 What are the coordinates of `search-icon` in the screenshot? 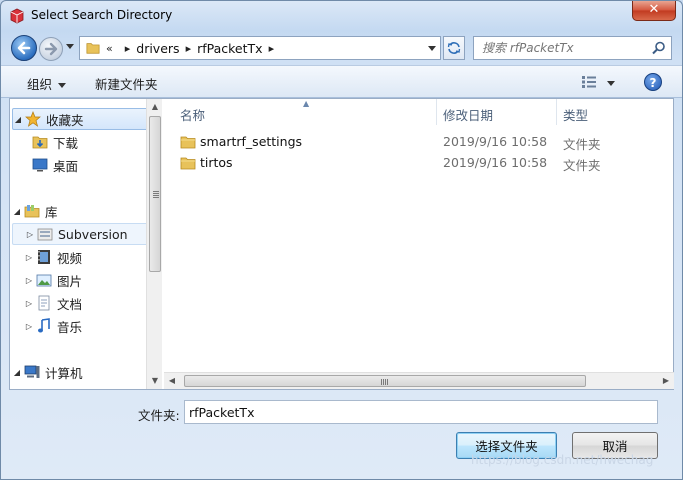 It's located at (659, 48).